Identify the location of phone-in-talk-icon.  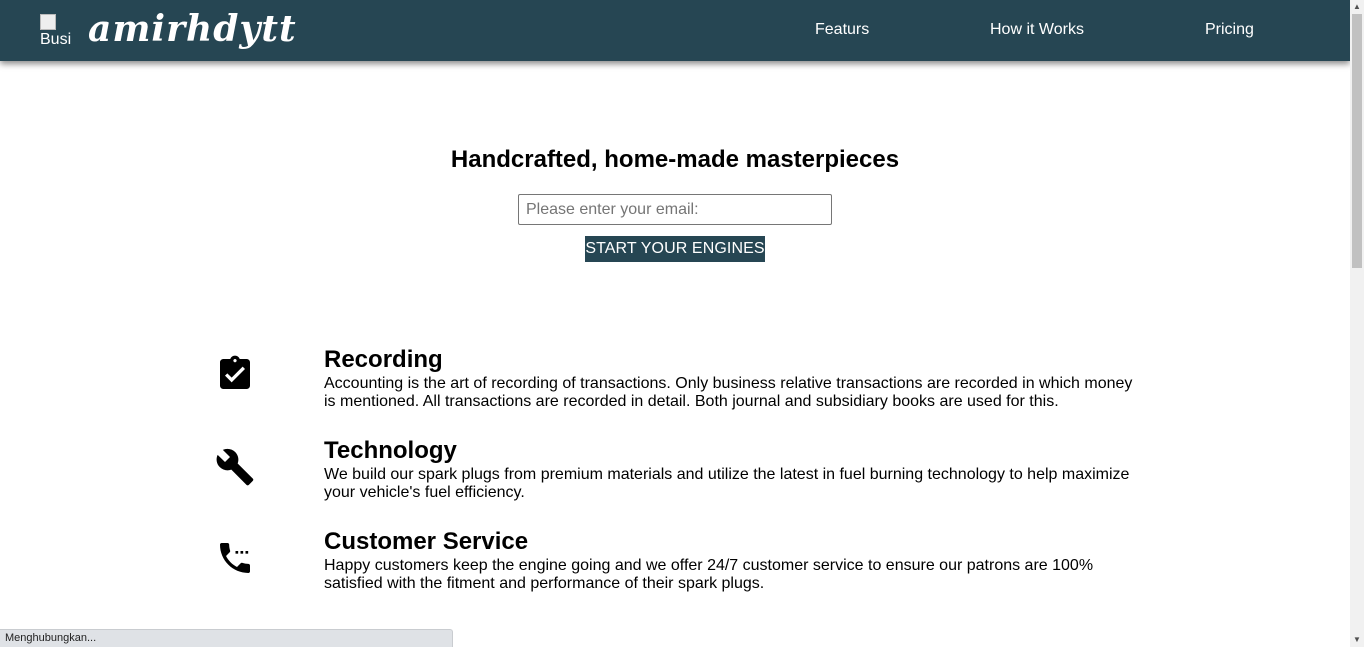
(235, 558).